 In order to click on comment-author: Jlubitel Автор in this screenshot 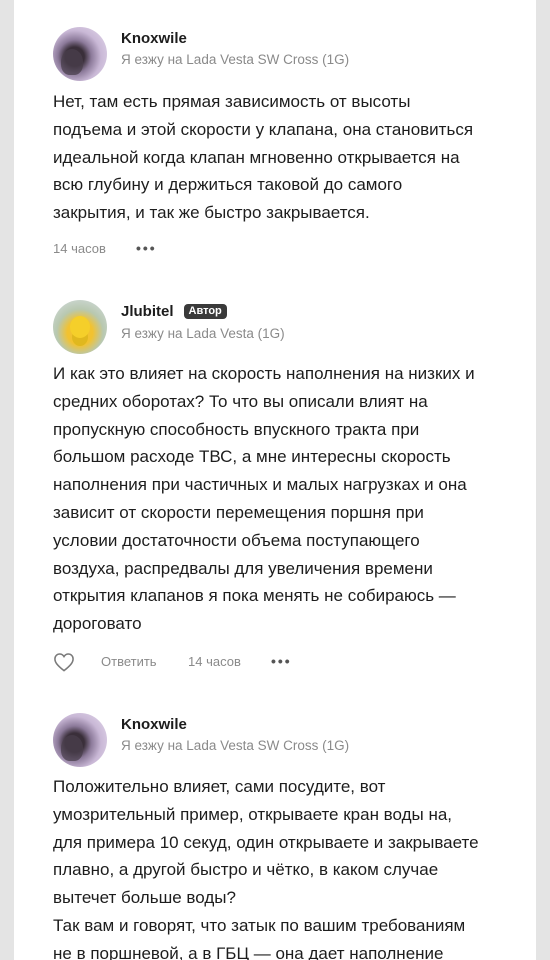, I will do `click(174, 311)`.